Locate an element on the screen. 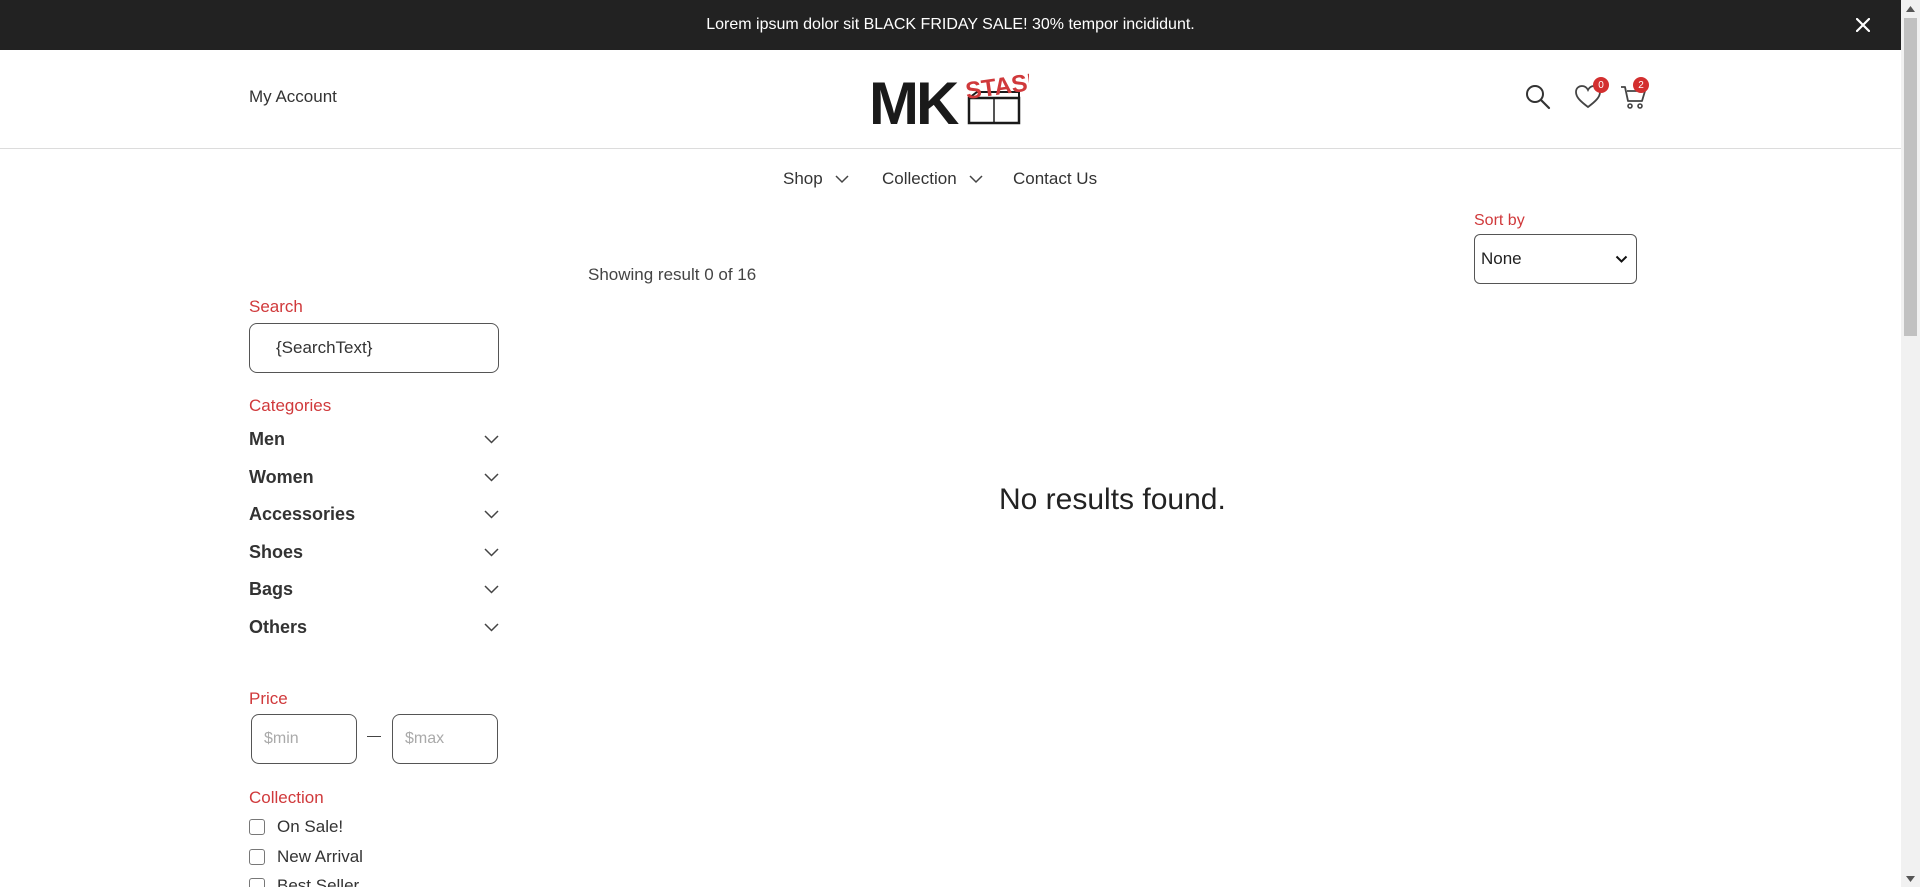 The width and height of the screenshot is (1920, 887). search-icon is located at coordinates (1538, 97).